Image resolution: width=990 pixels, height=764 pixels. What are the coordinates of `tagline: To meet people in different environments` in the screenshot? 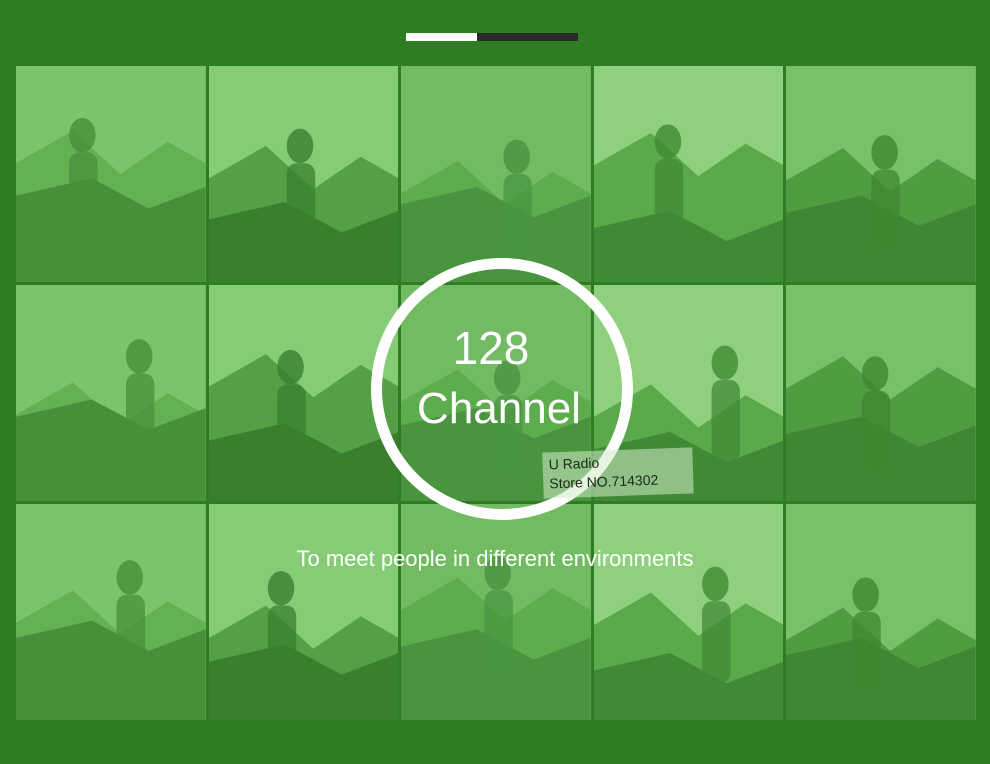 It's located at (495, 558).